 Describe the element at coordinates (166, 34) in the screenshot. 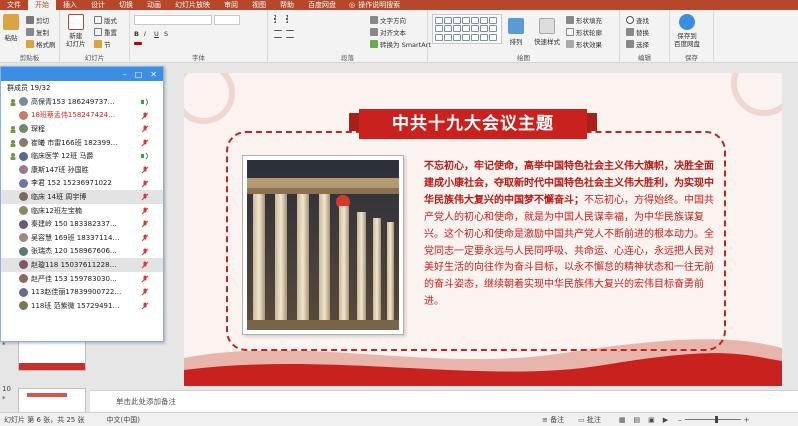

I see `shadow-button: S` at that location.